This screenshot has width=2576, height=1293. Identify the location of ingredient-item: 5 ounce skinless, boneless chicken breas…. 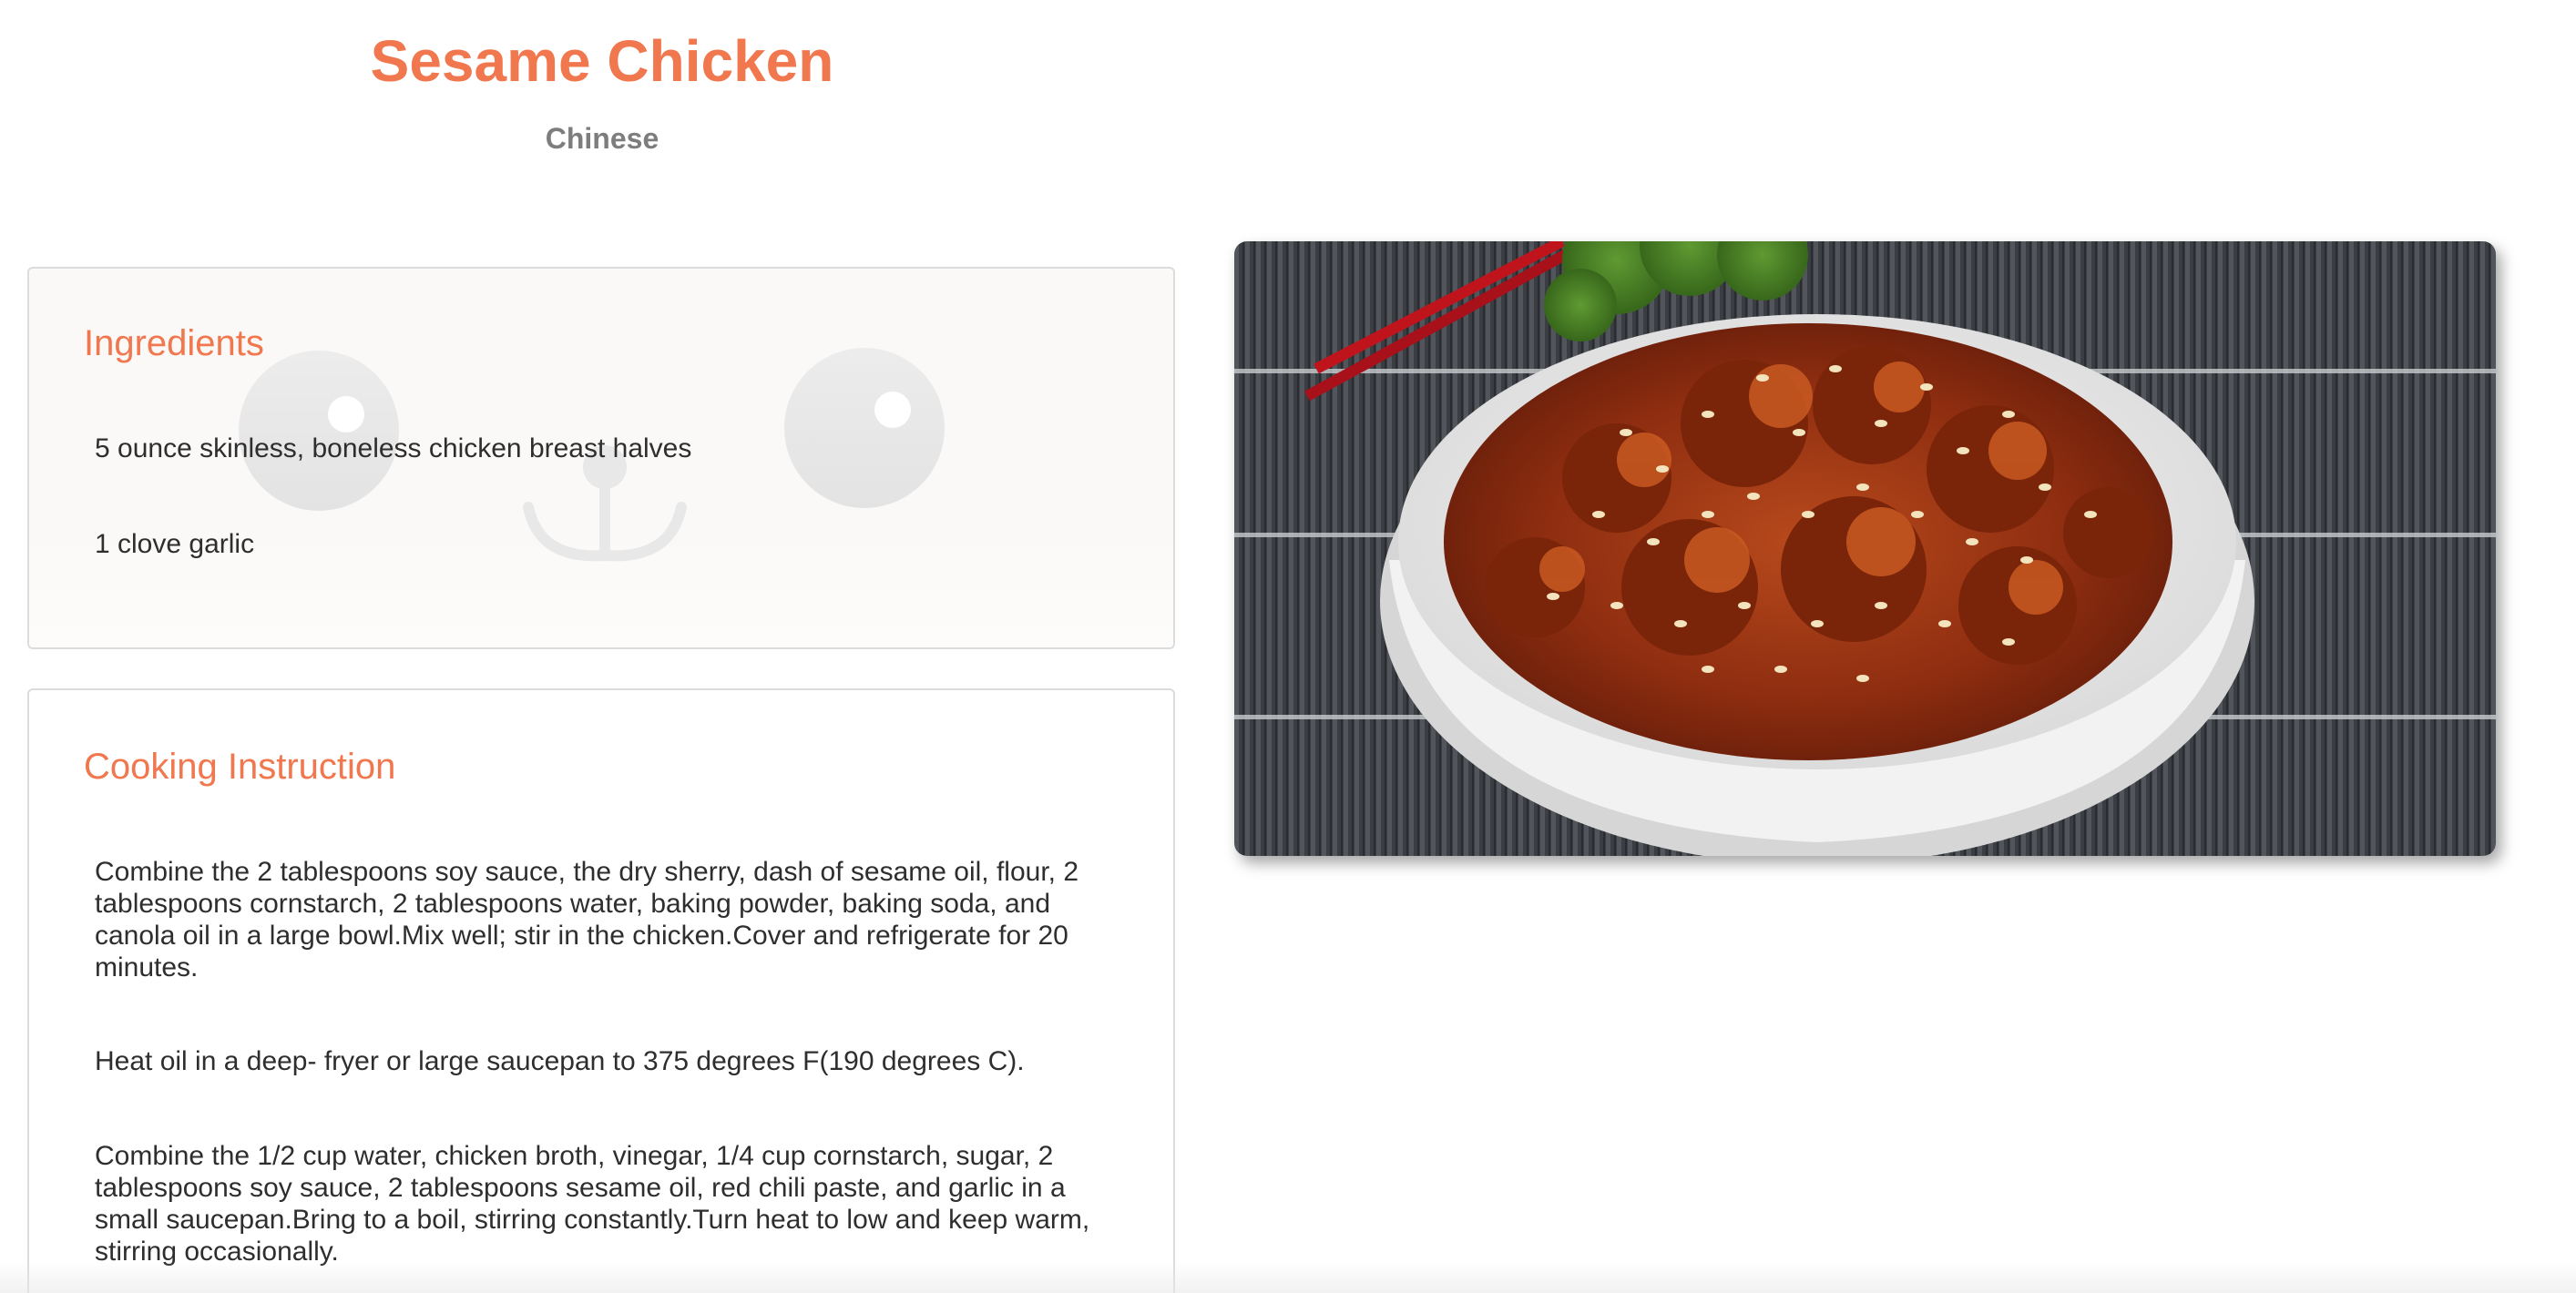
(393, 448).